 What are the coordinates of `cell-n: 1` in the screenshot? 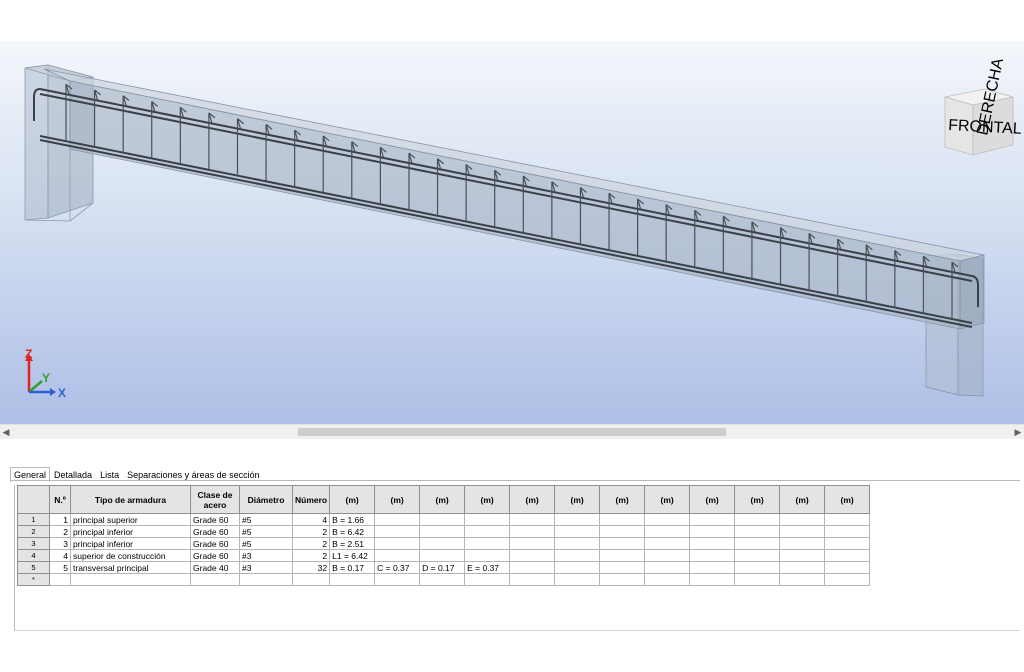 It's located at (60, 519).